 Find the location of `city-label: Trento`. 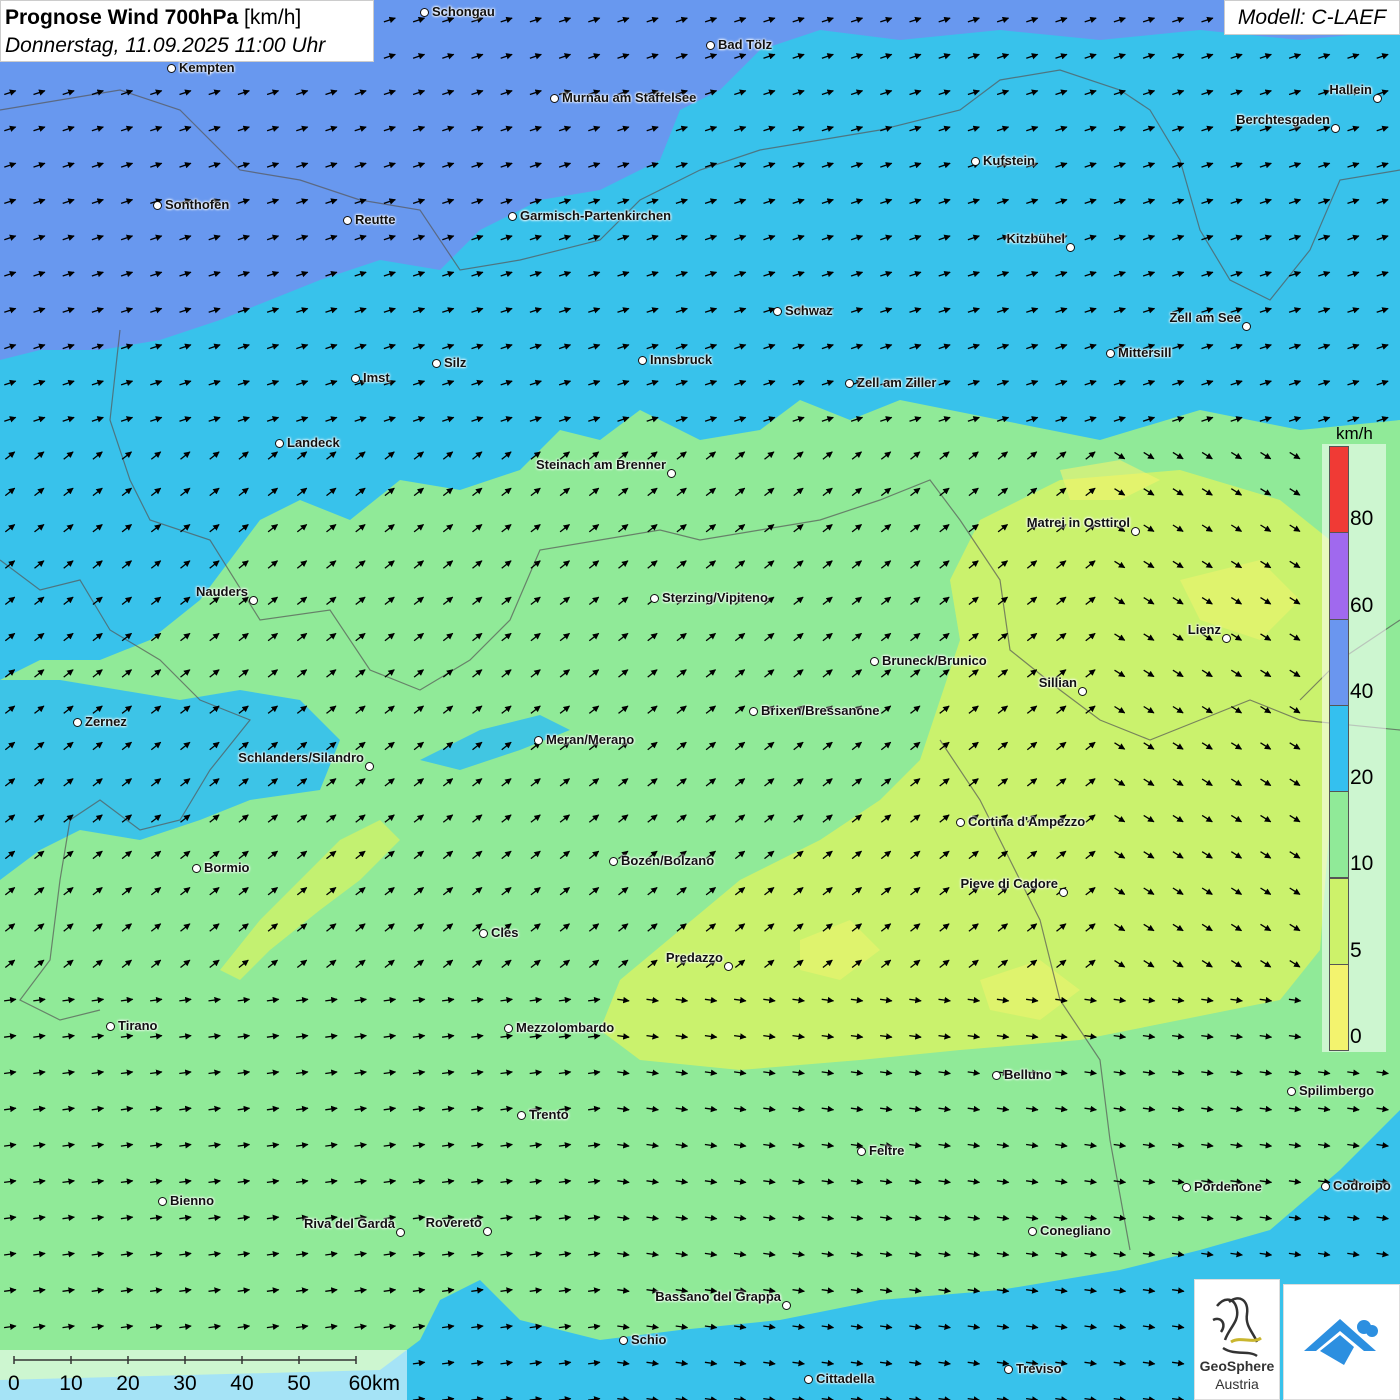

city-label: Trento is located at coordinates (549, 1114).